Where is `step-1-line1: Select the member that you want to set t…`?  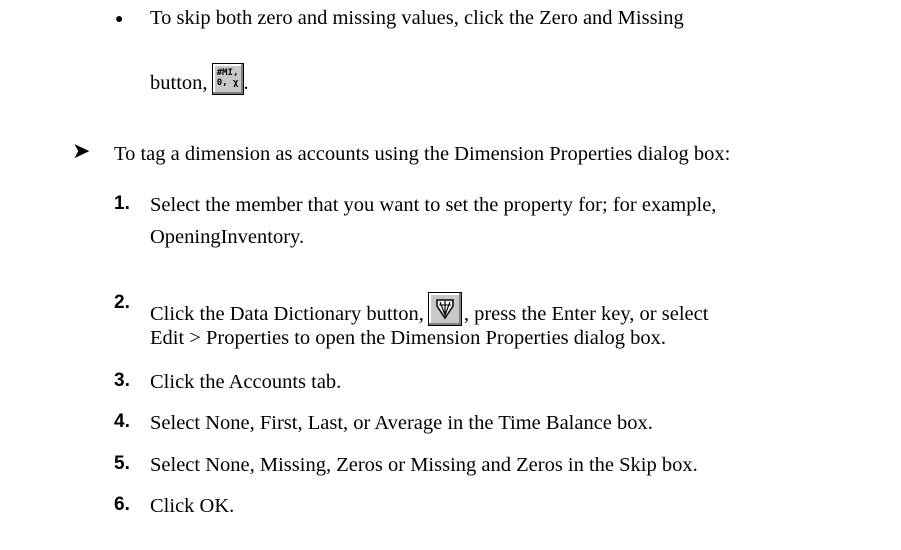
step-1-line1: Select the member that you want to set t… is located at coordinates (433, 205).